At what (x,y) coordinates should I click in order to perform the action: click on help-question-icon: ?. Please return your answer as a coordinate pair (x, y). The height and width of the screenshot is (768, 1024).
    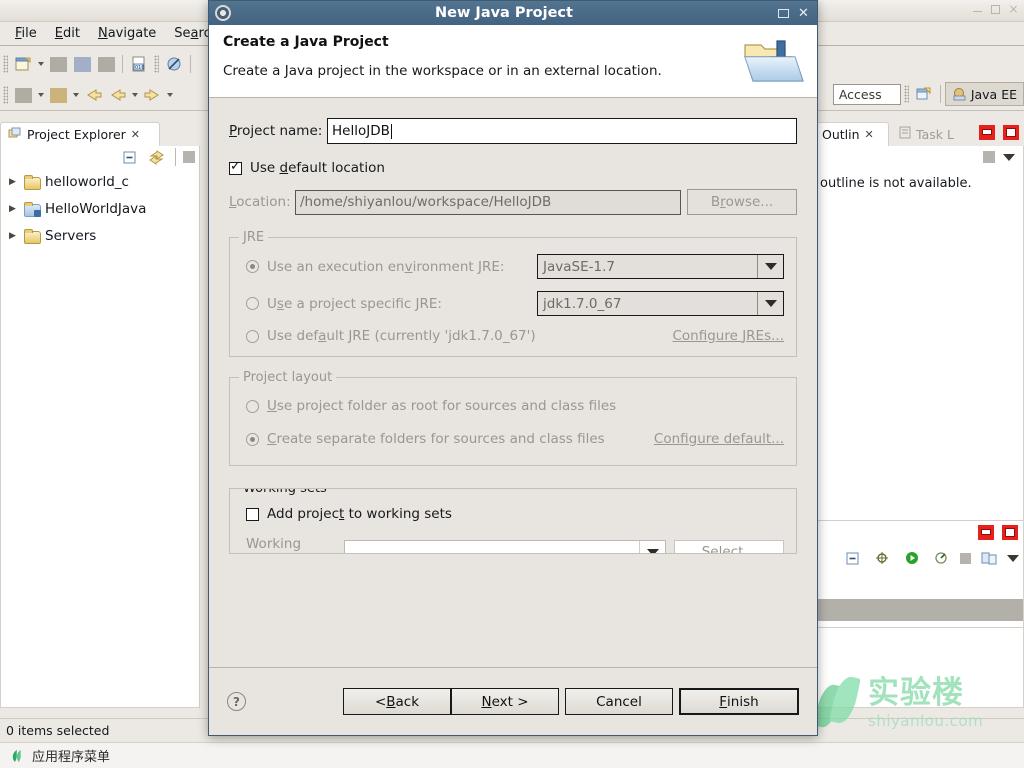
    Looking at the image, I should click on (236, 701).